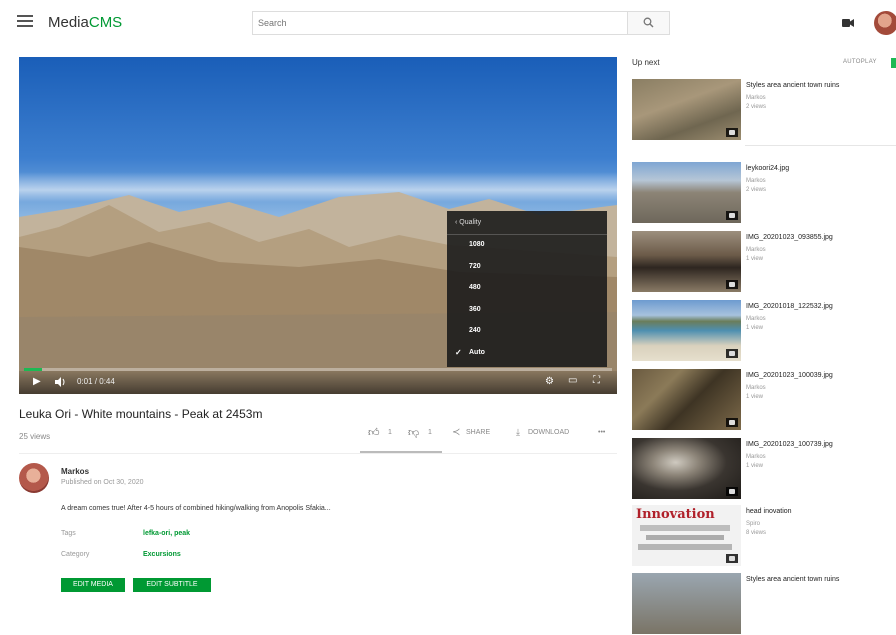  I want to click on up-next-item: IMG_20201023_093855.jpg Markos 1 view, so click(764, 262).